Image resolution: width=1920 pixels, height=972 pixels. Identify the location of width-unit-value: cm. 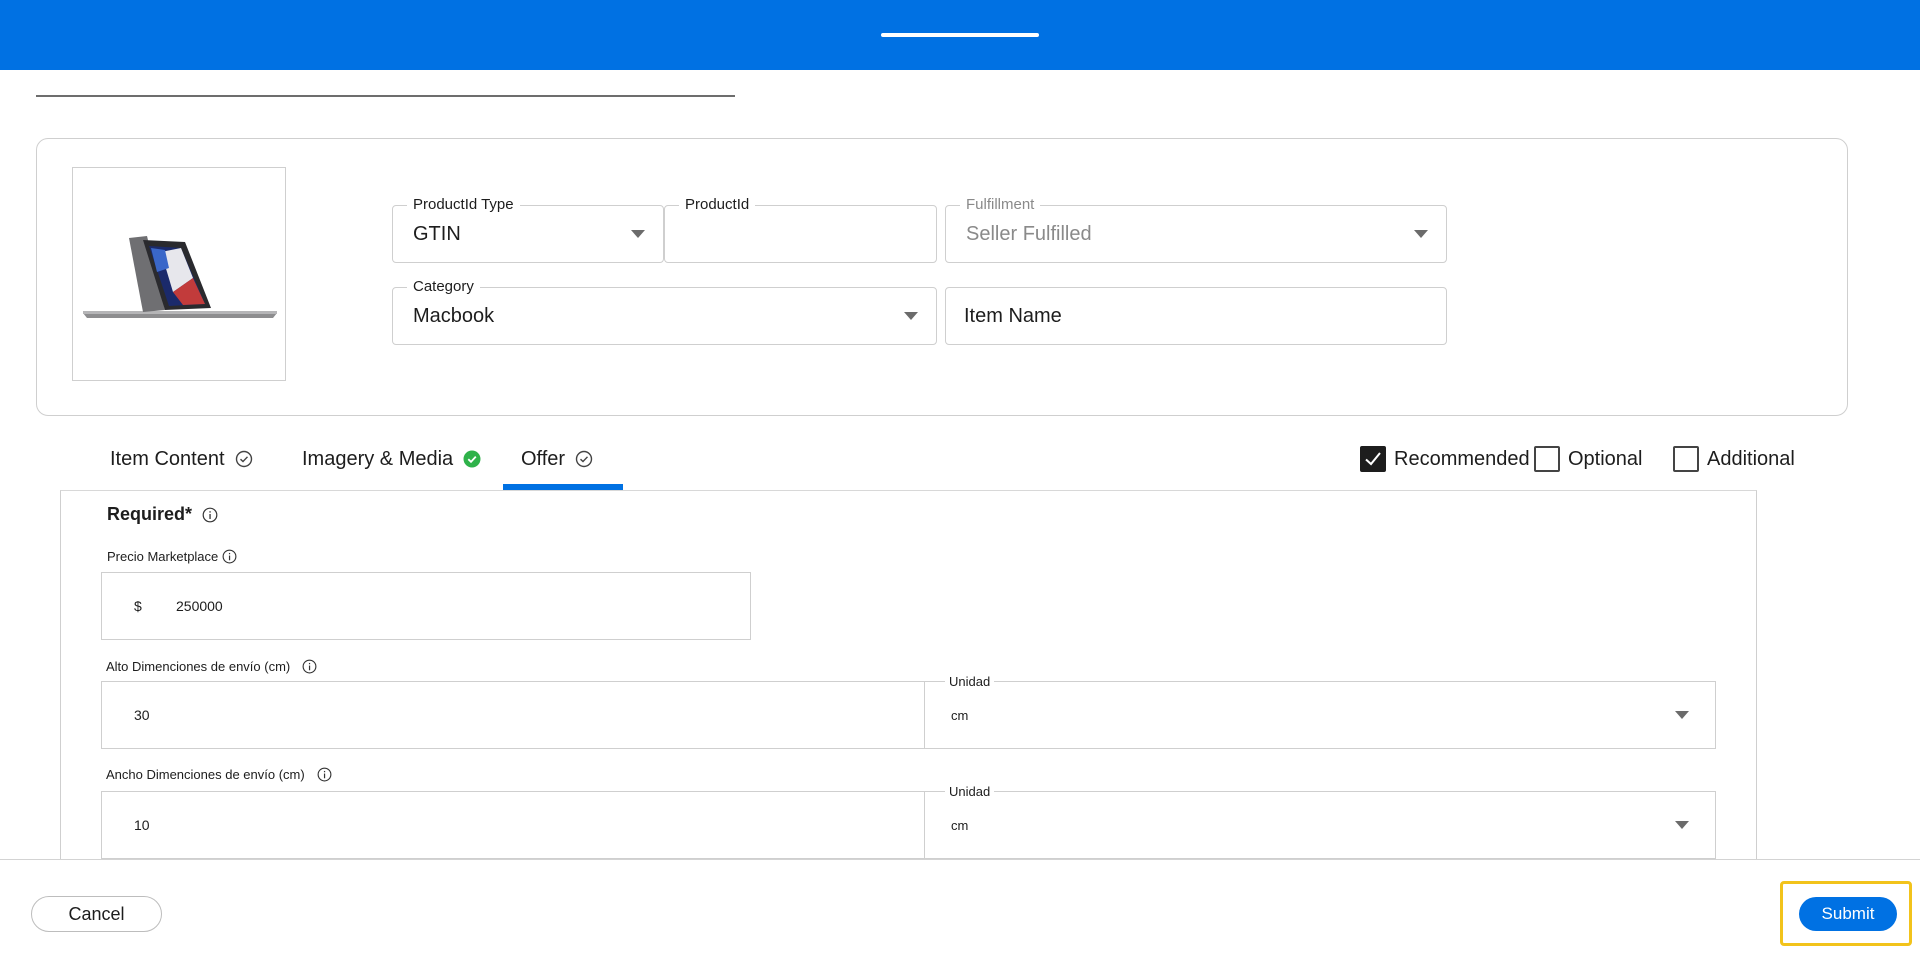
(960, 825).